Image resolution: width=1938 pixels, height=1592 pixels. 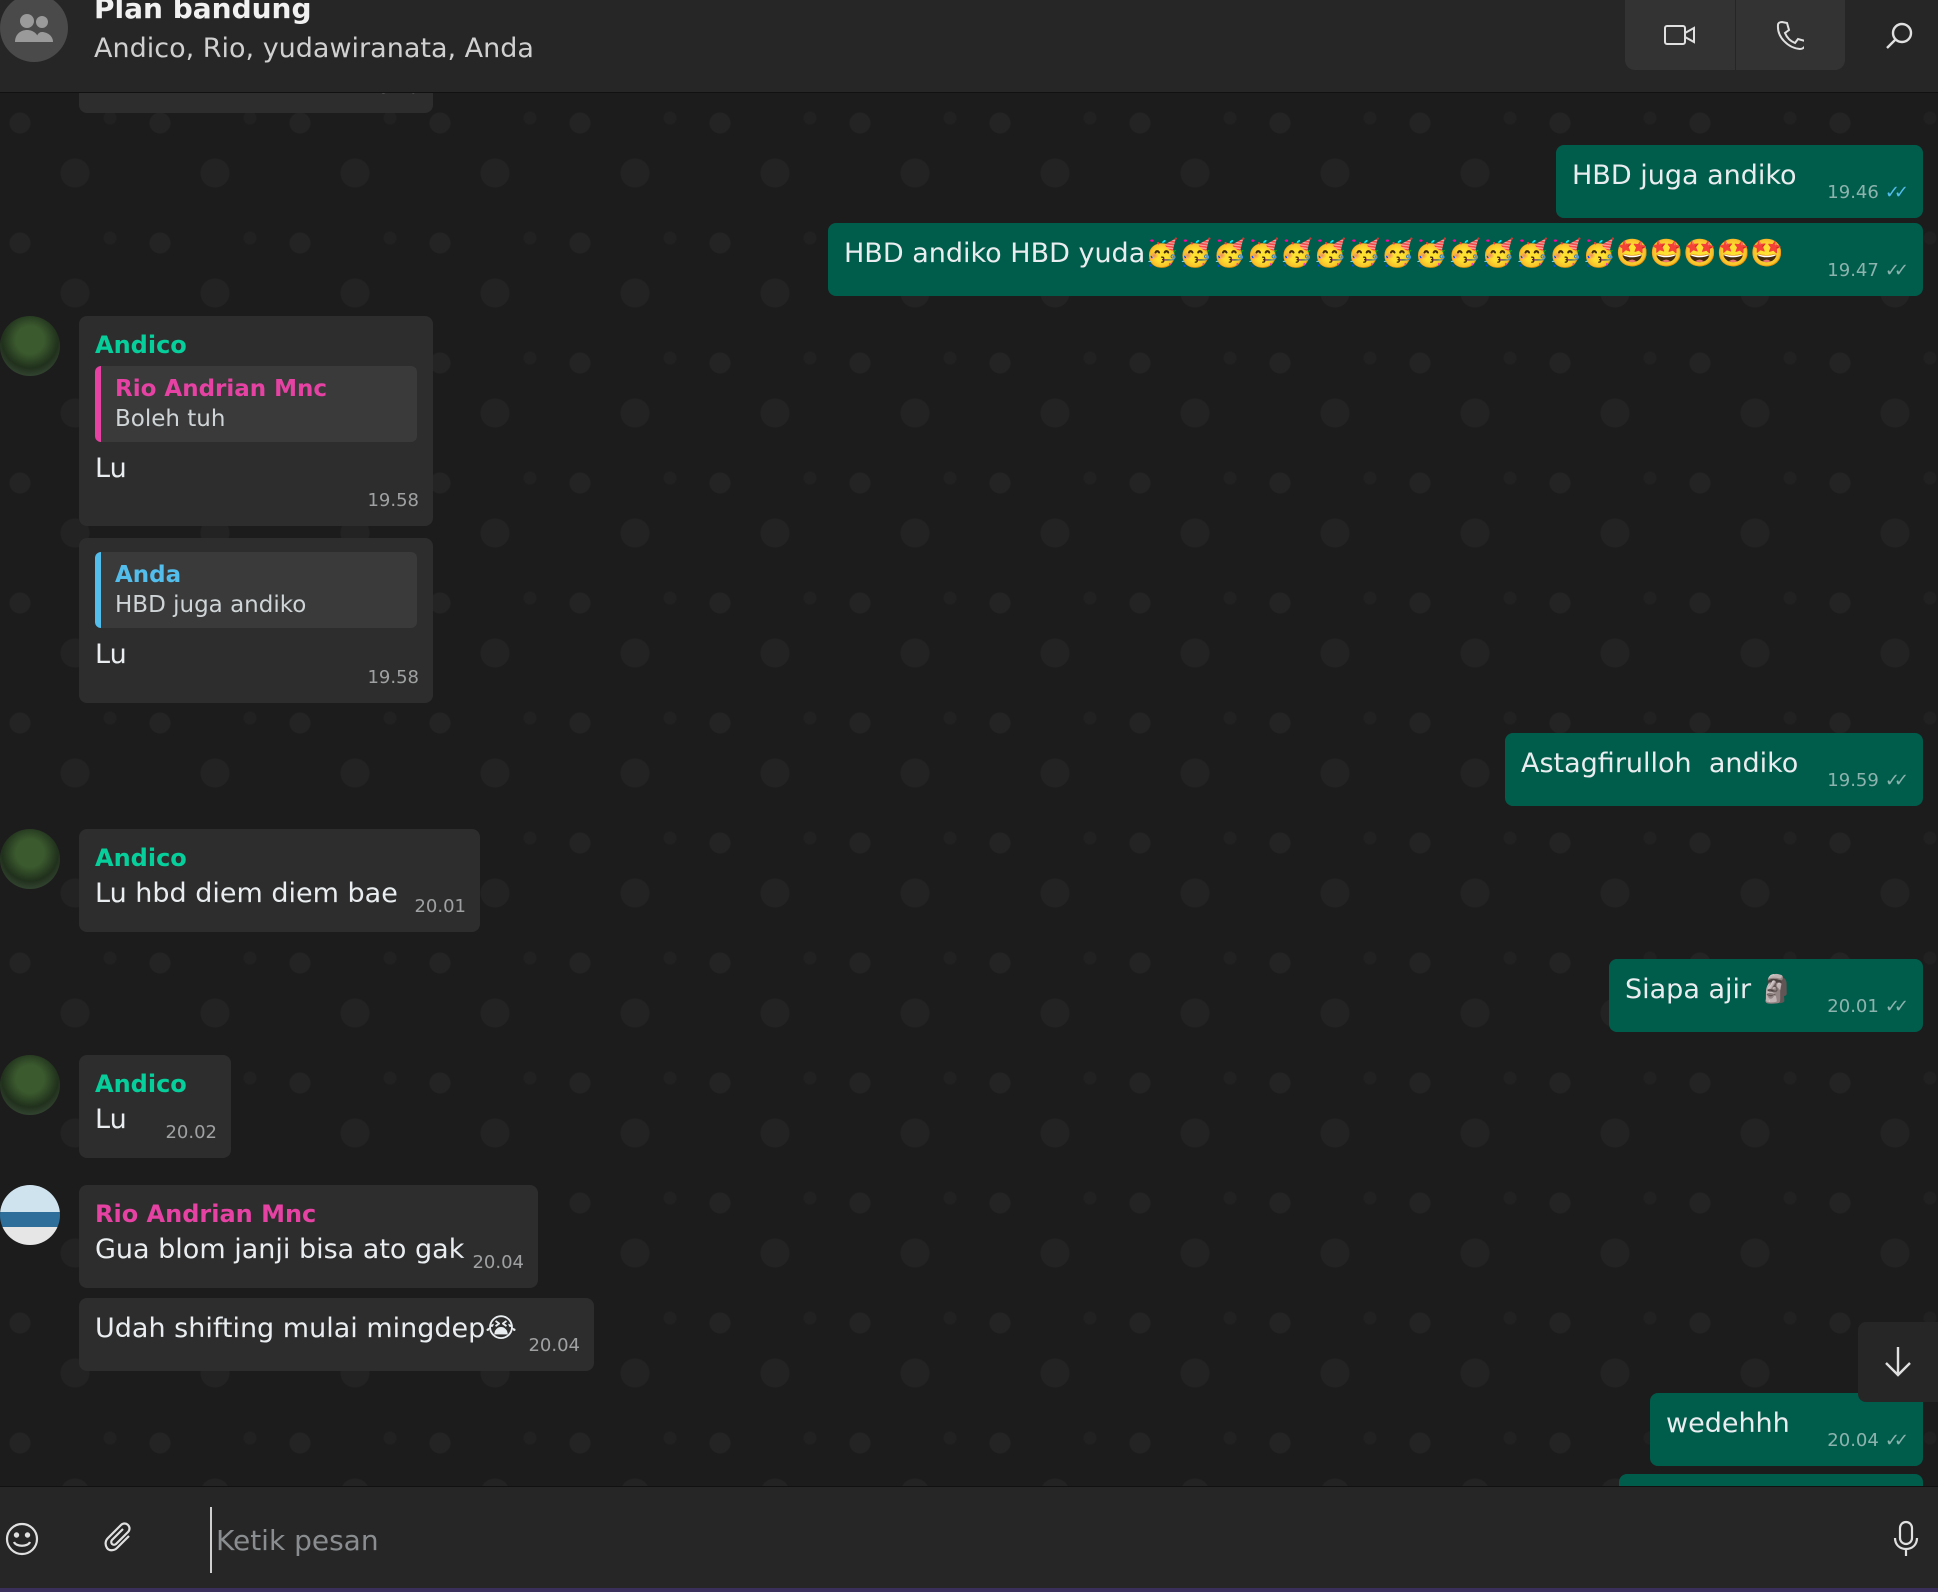 I want to click on sender-name: Rio Andrian Mnc, so click(x=308, y=1214).